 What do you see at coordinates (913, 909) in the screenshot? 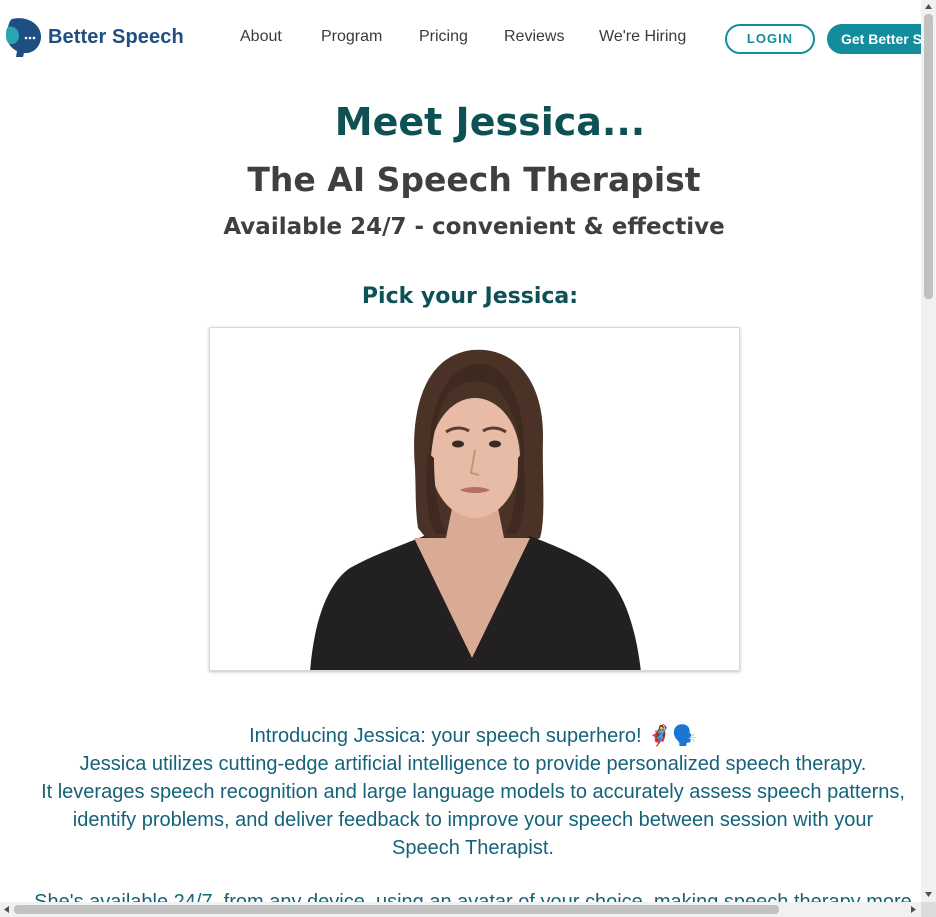
I see `scroll-right-arrow-icon` at bounding box center [913, 909].